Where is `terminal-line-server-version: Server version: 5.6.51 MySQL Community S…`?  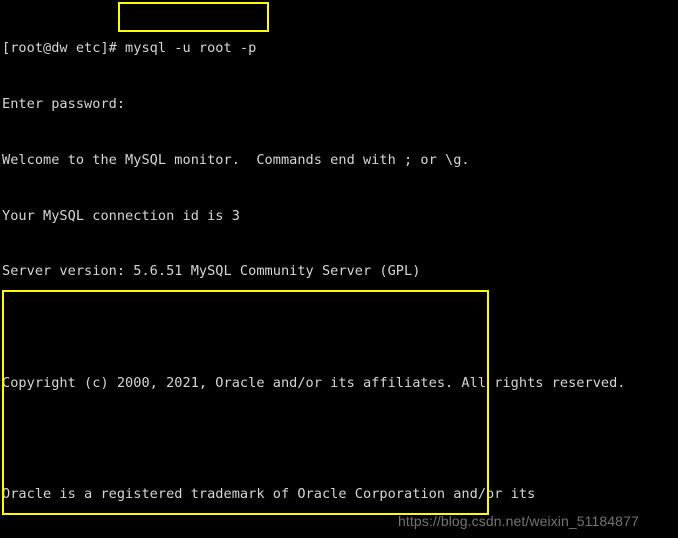
terminal-line-server-version: Server version: 5.6.51 MySQL Community S… is located at coordinates (211, 271).